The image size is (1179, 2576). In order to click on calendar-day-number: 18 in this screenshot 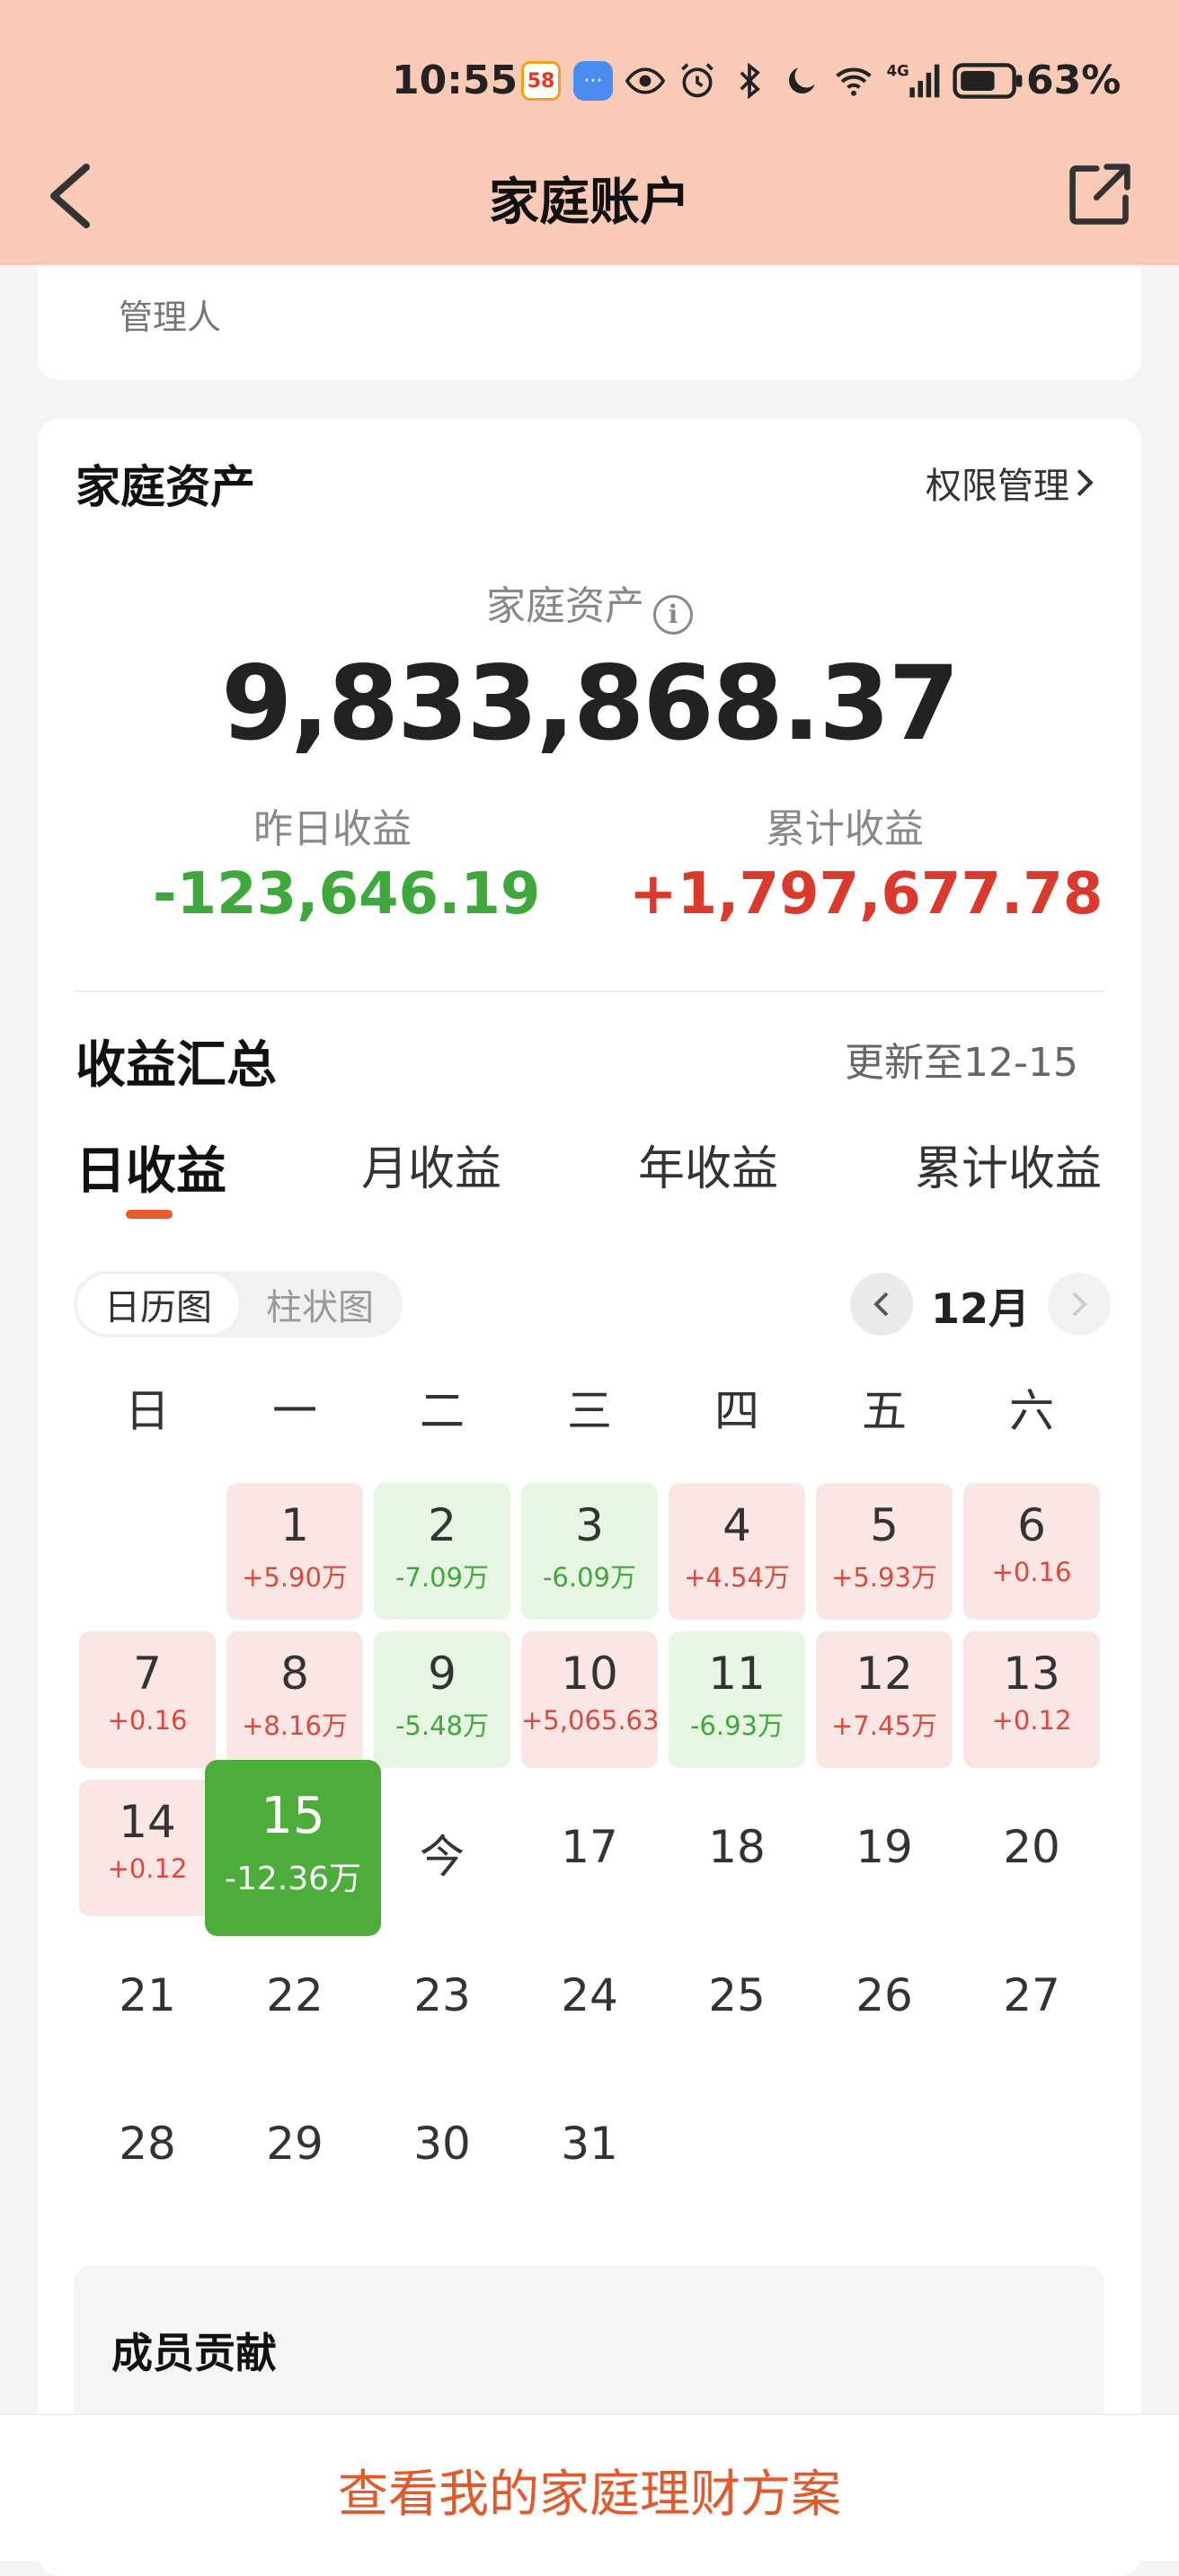, I will do `click(737, 1847)`.